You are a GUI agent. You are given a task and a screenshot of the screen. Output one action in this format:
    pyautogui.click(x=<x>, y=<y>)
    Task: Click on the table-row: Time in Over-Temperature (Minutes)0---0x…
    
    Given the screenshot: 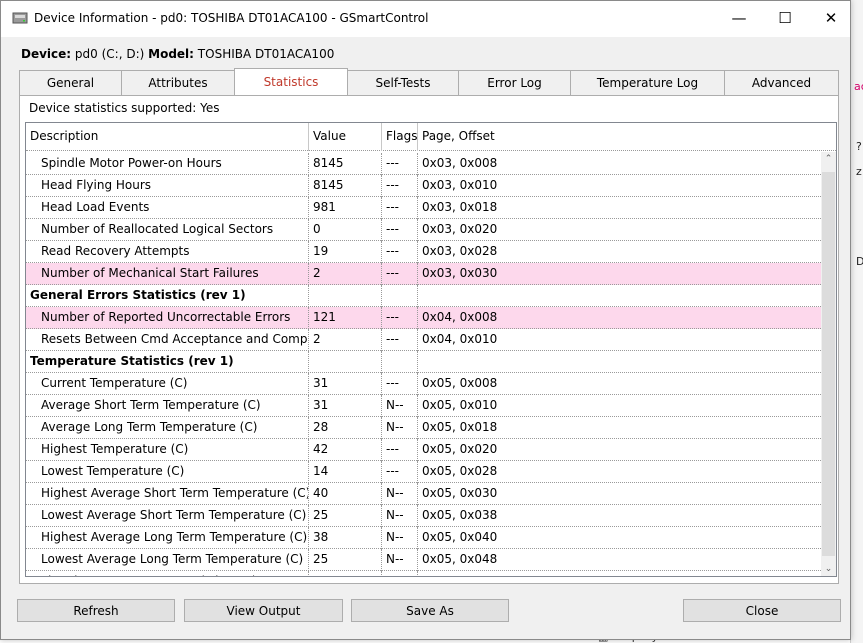 What is the action you would take?
    pyautogui.click(x=423, y=573)
    